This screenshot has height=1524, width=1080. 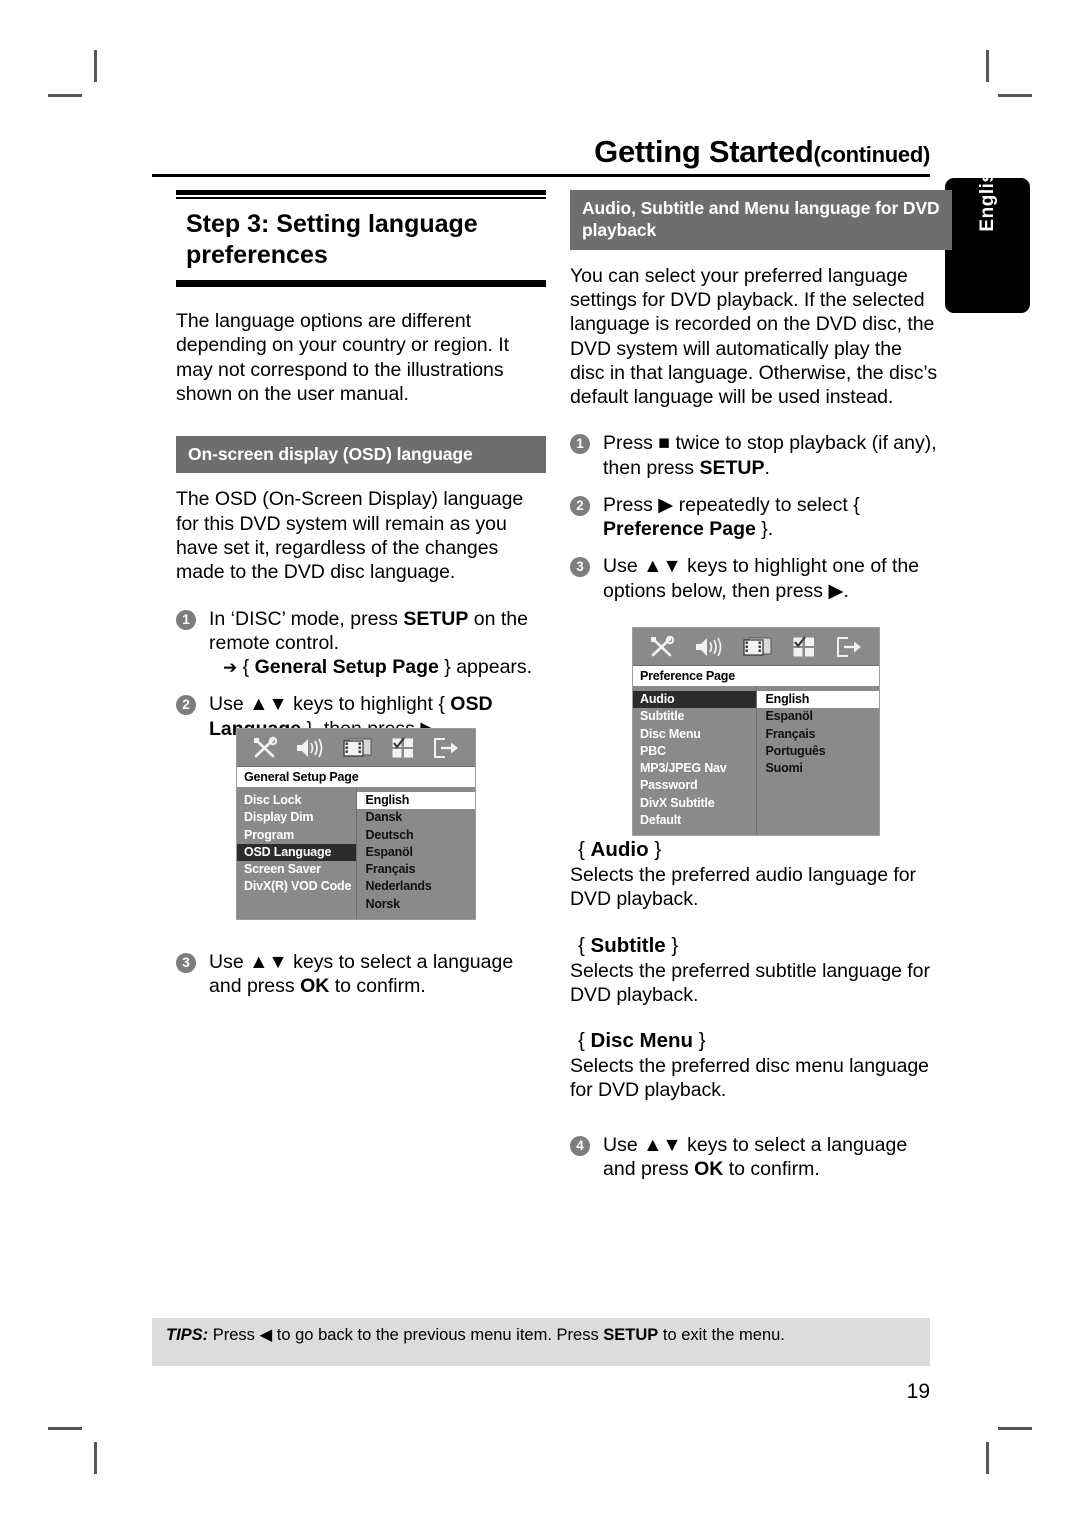 I want to click on substep-post: } appears., so click(x=485, y=667).